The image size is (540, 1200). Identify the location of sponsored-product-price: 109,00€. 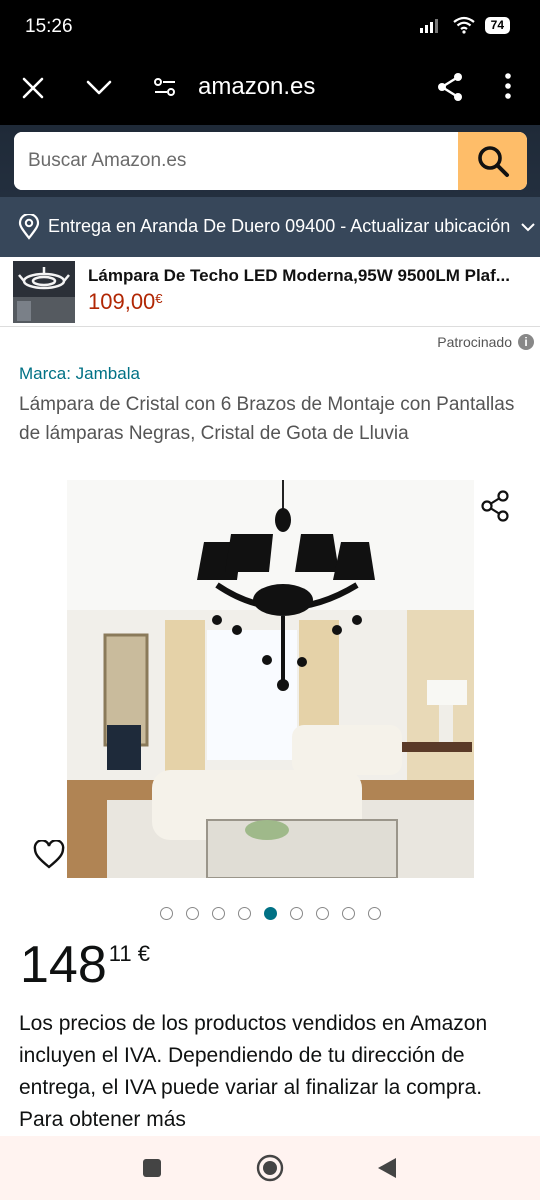
(125, 301).